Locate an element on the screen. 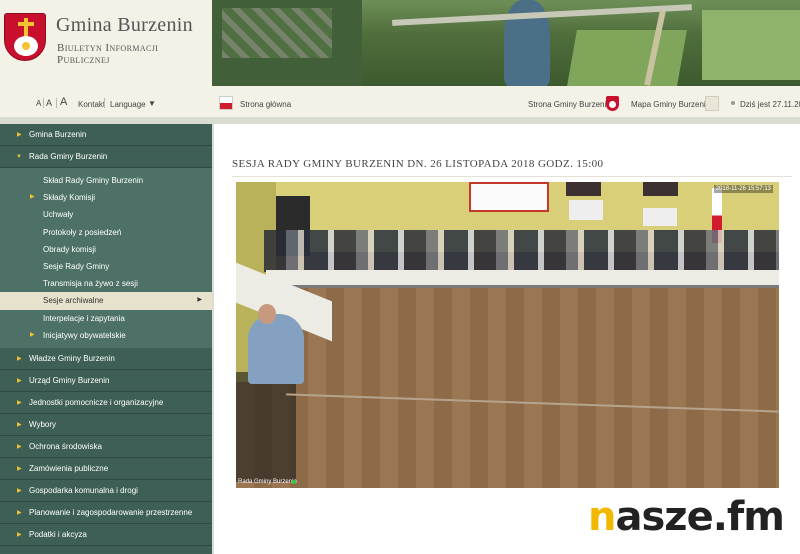  sidebar-subitem-transmisja: Transmisja na żywo z sesji is located at coordinates (106, 284).